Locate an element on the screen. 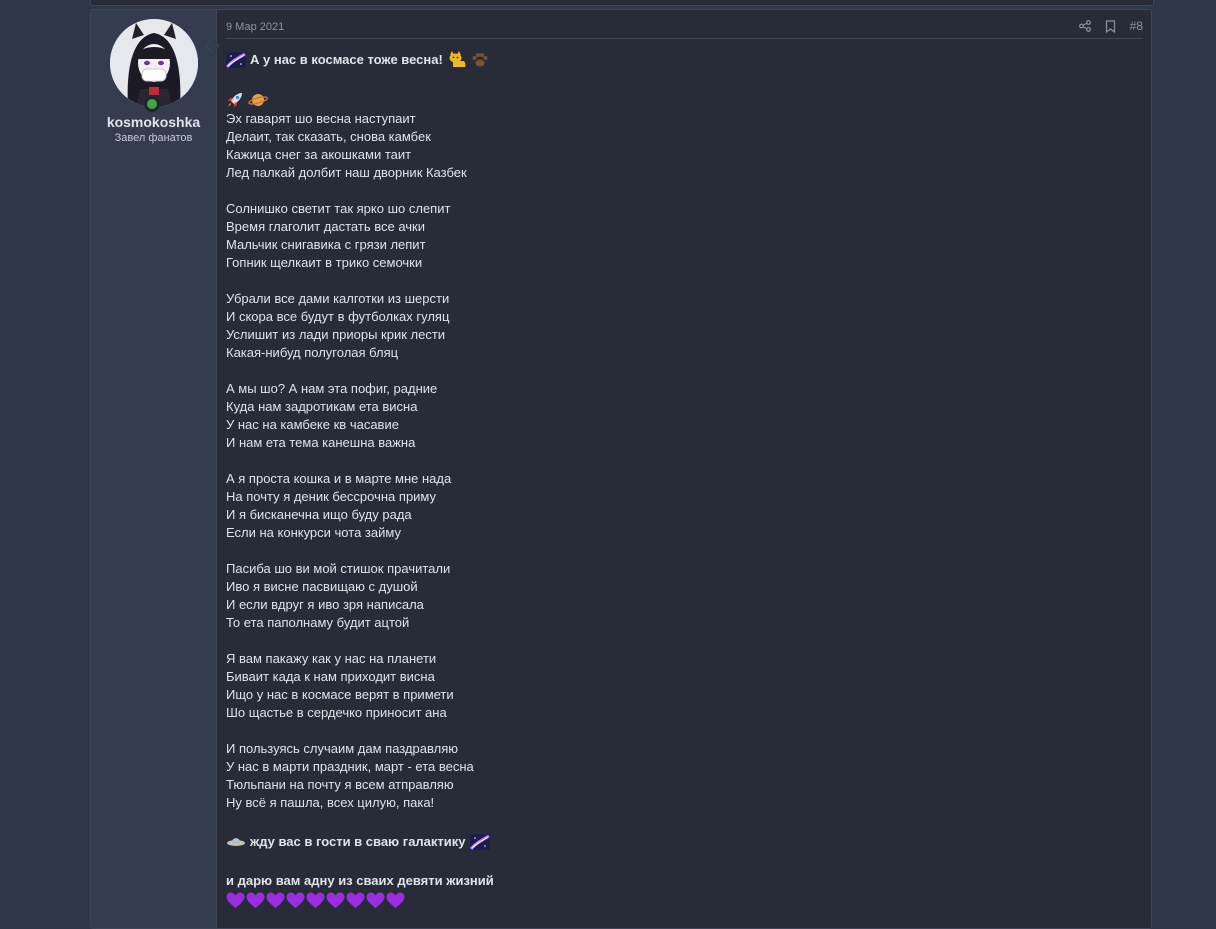  post-title-text: А у нас в космасе тоже весна! is located at coordinates (346, 59).